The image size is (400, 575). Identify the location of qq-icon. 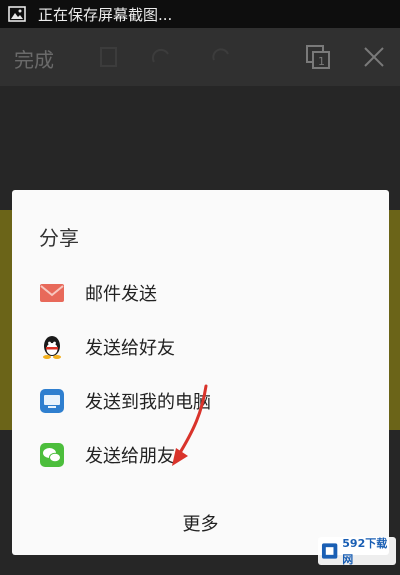
(52, 347).